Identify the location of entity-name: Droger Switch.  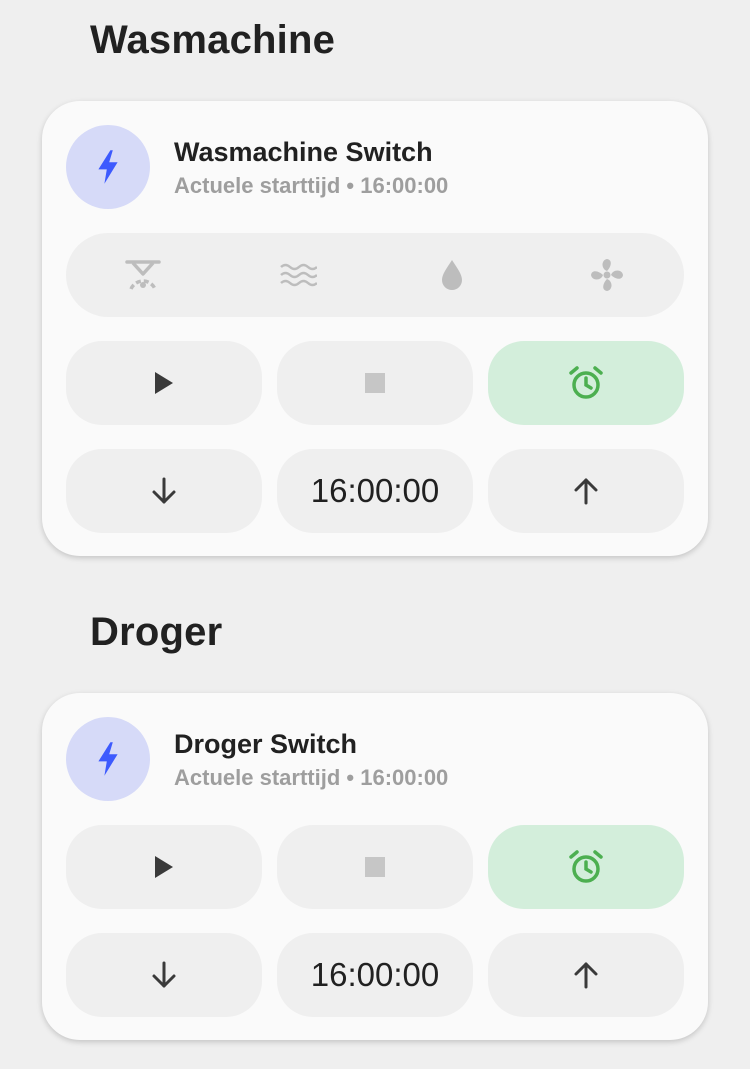
(265, 744).